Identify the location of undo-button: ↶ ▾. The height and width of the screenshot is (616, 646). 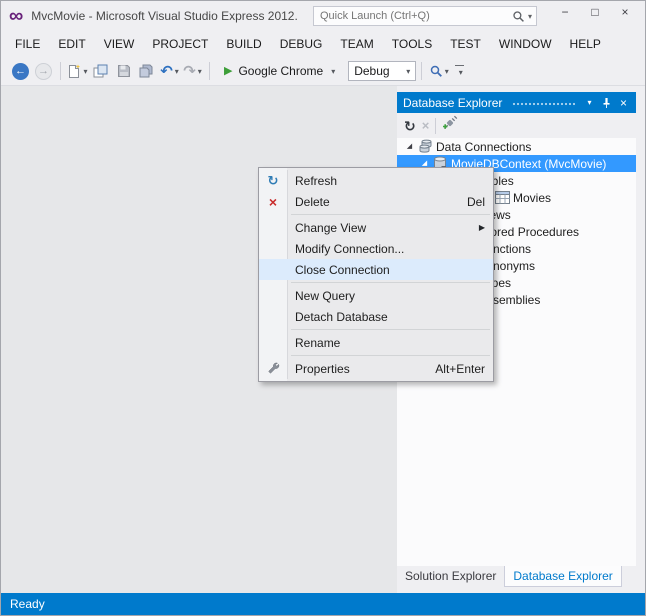
(169, 71).